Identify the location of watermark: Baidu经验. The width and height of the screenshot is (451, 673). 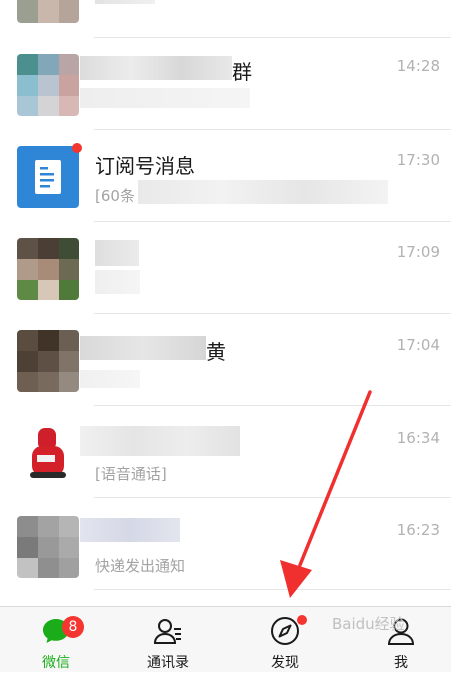
(368, 624).